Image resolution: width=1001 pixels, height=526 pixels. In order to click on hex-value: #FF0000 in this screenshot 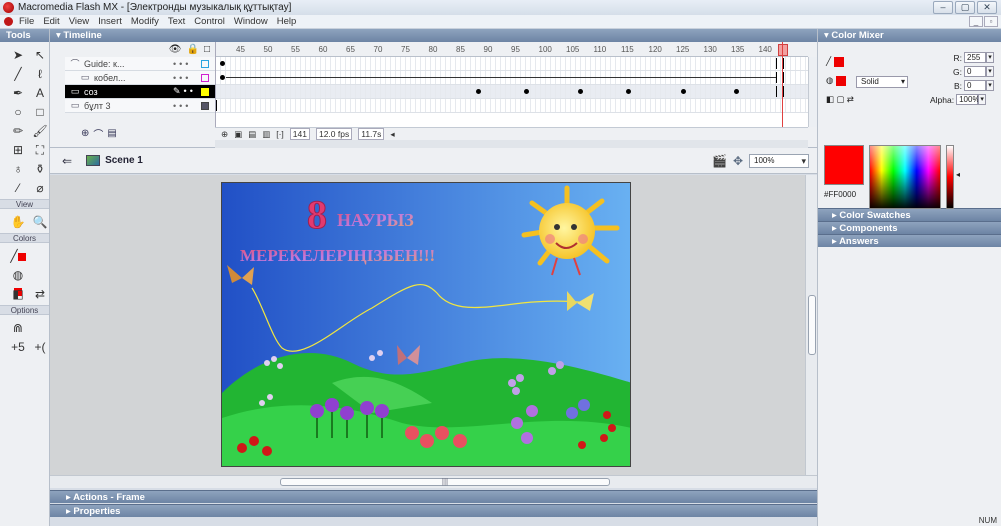, I will do `click(840, 194)`.